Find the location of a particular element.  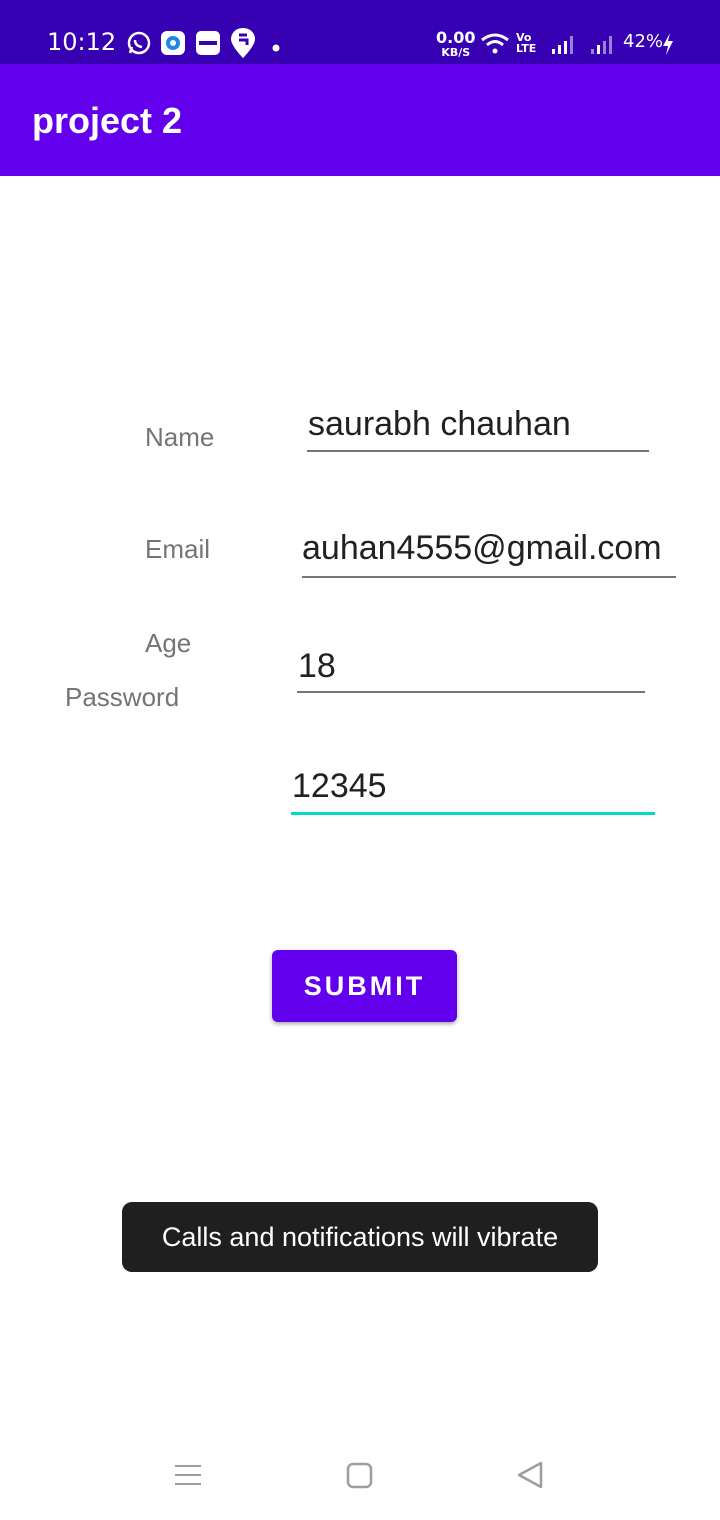

net-speed: 0.00 KB/S is located at coordinates (456, 44).